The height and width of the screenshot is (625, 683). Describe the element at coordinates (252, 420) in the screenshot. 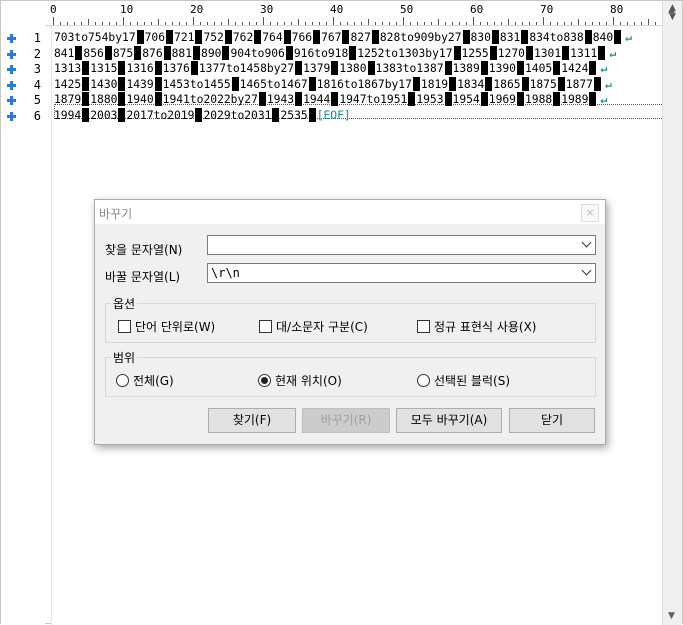

I see `find-button: 찾기(F)` at that location.